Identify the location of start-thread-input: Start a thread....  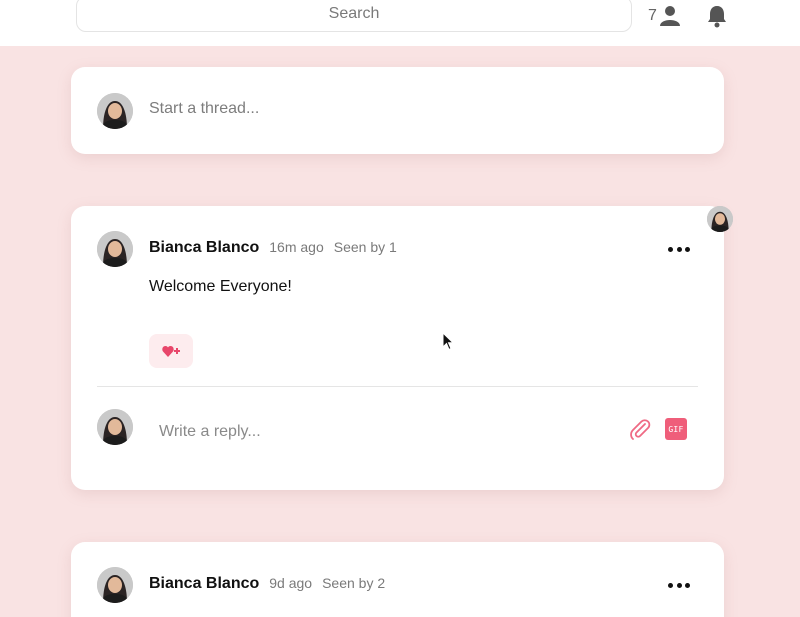
(204, 109).